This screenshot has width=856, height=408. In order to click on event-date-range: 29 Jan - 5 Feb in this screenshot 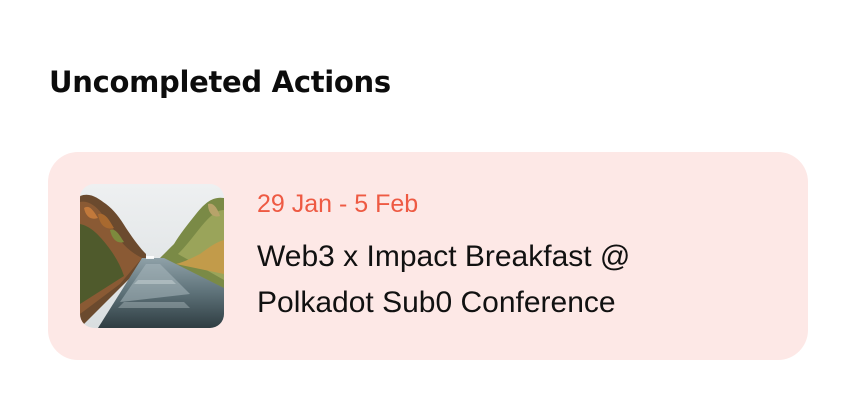, I will do `click(338, 204)`.